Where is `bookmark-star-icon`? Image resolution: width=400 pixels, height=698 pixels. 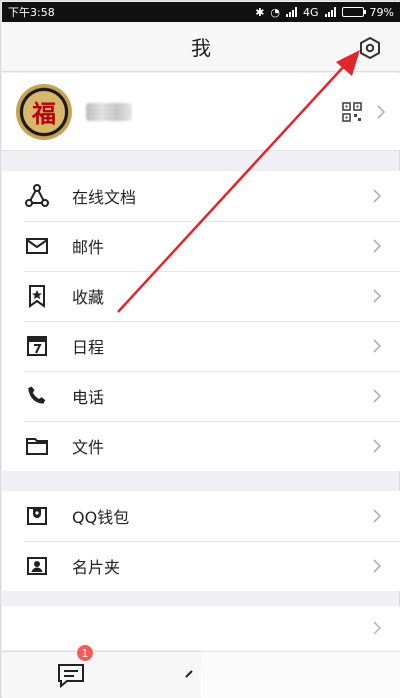 bookmark-star-icon is located at coordinates (37, 296).